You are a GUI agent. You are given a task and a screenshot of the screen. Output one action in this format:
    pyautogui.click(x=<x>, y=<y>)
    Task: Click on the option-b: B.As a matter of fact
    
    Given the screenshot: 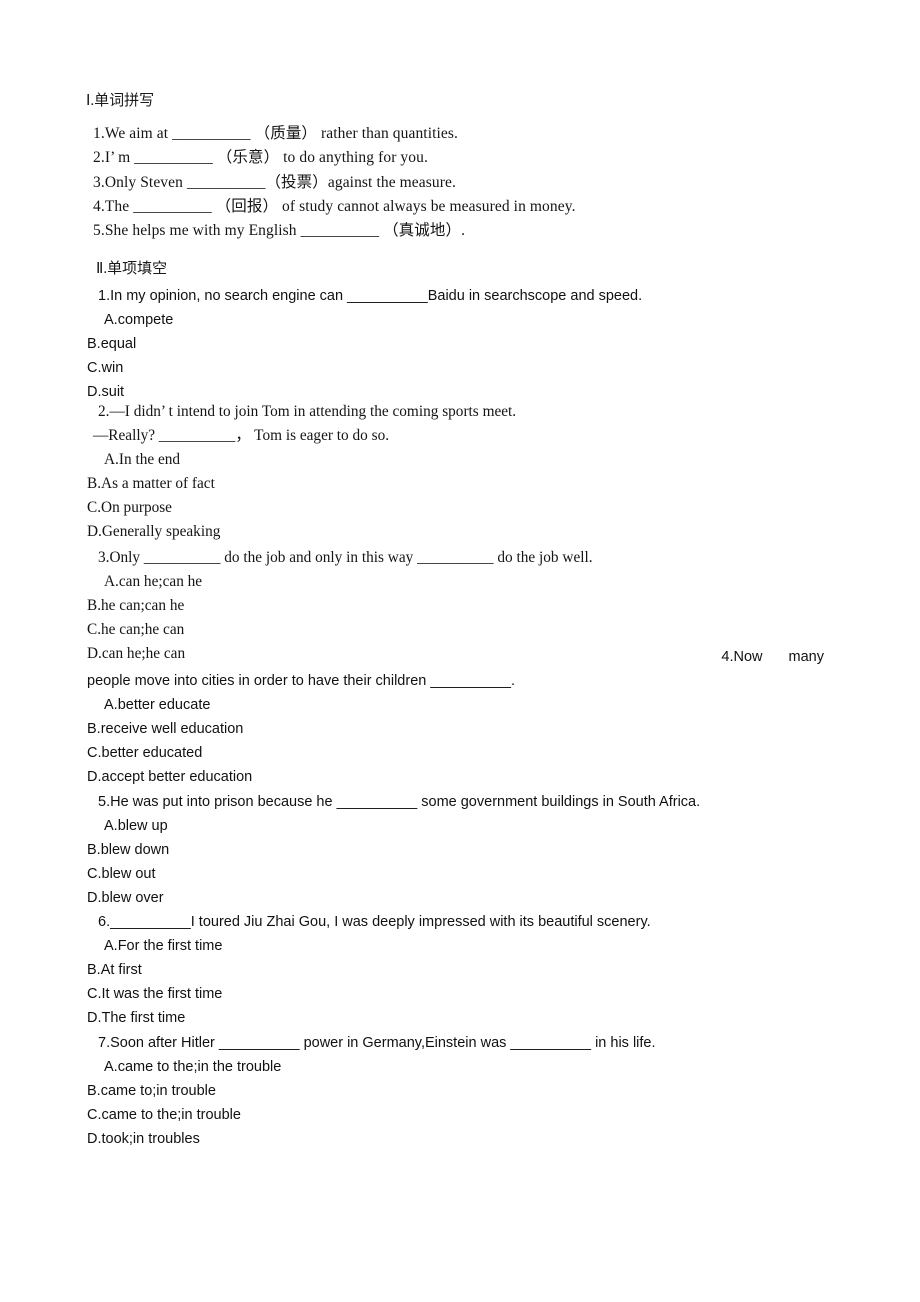 What is the action you would take?
    pyautogui.click(x=151, y=483)
    